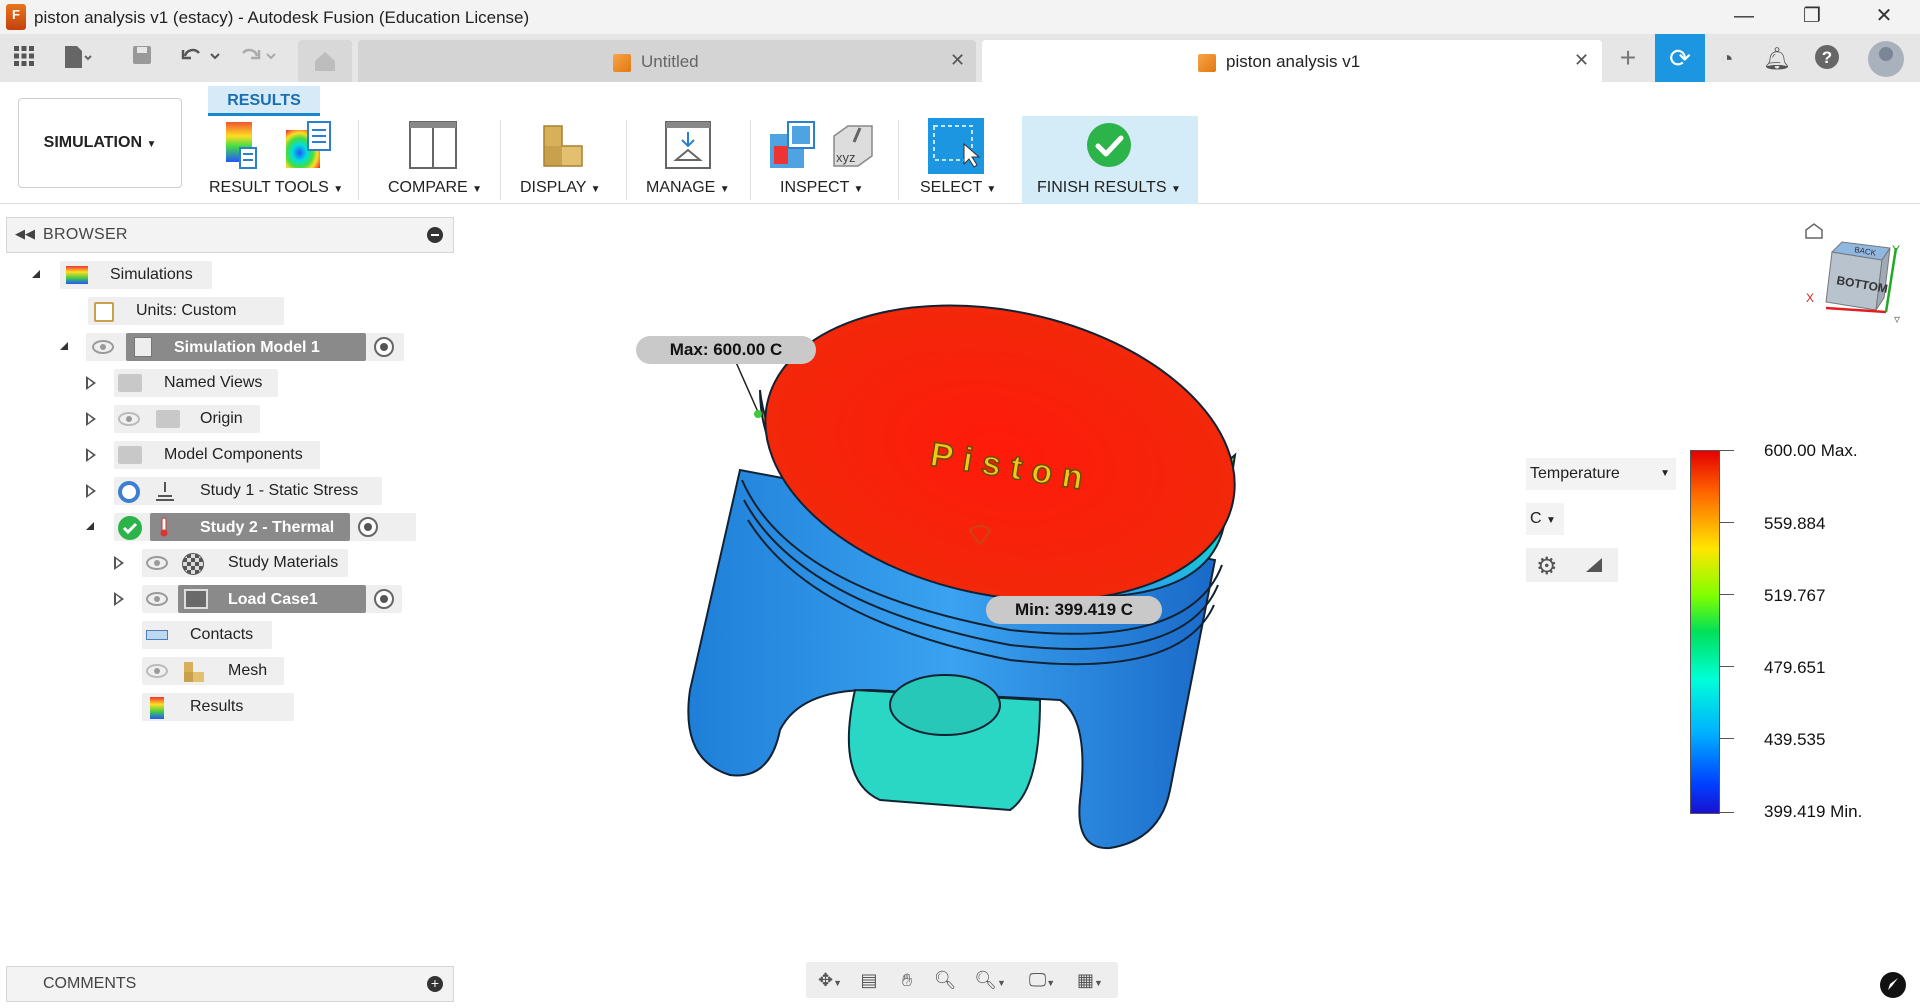 Image resolution: width=1920 pixels, height=1008 pixels. Describe the element at coordinates (213, 382) in the screenshot. I see `browser-node-label: Named Views` at that location.